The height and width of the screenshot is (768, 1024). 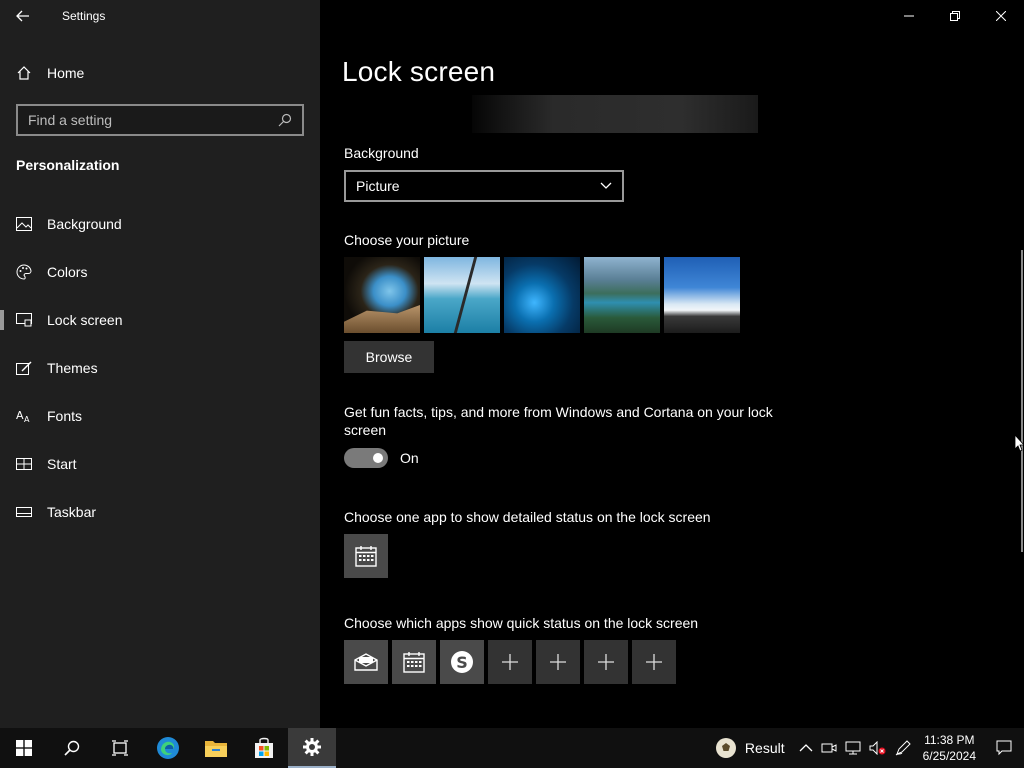 I want to click on mouse-cursor-icon, so click(x=1019, y=443).